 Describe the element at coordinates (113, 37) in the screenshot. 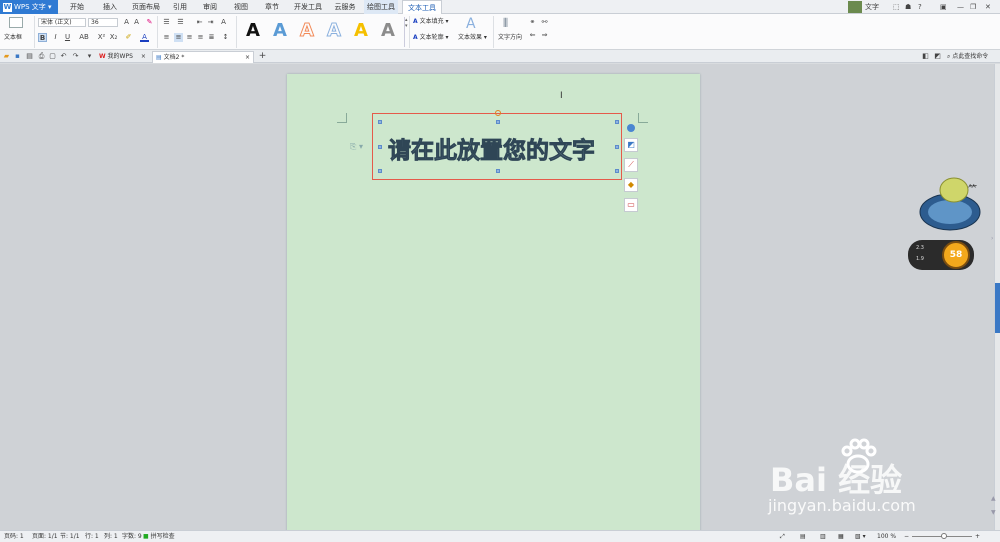

I see `subscript-button: X₂` at that location.